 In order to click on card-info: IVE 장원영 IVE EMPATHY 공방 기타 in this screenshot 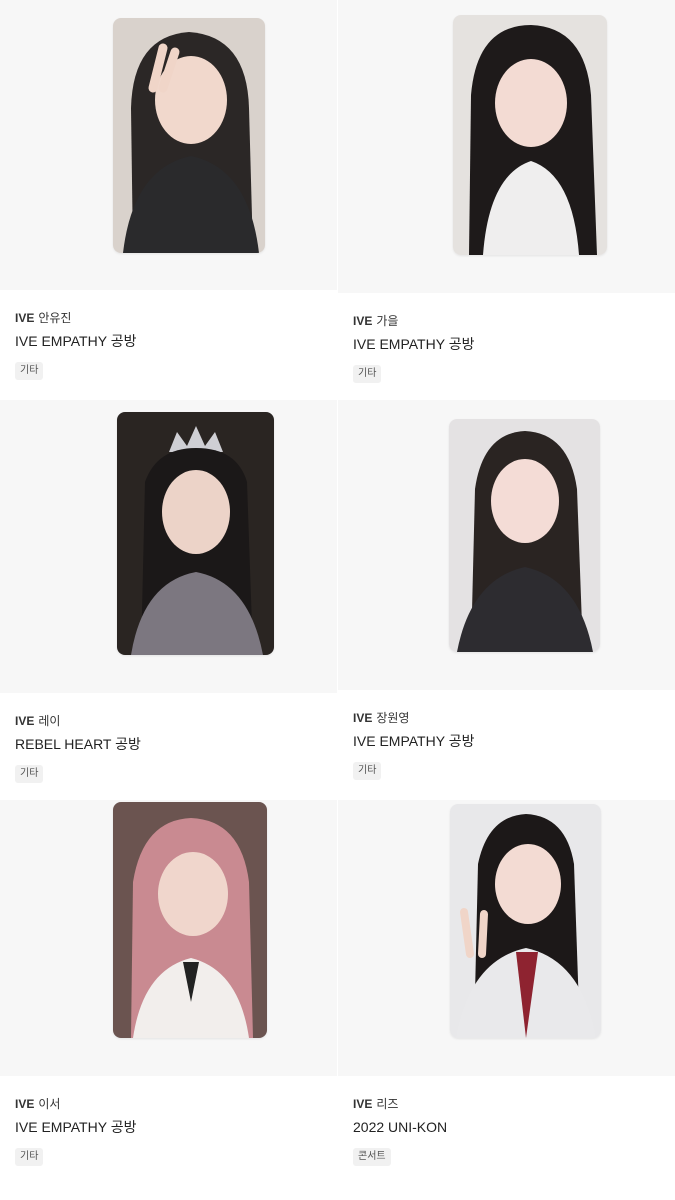, I will do `click(506, 745)`.